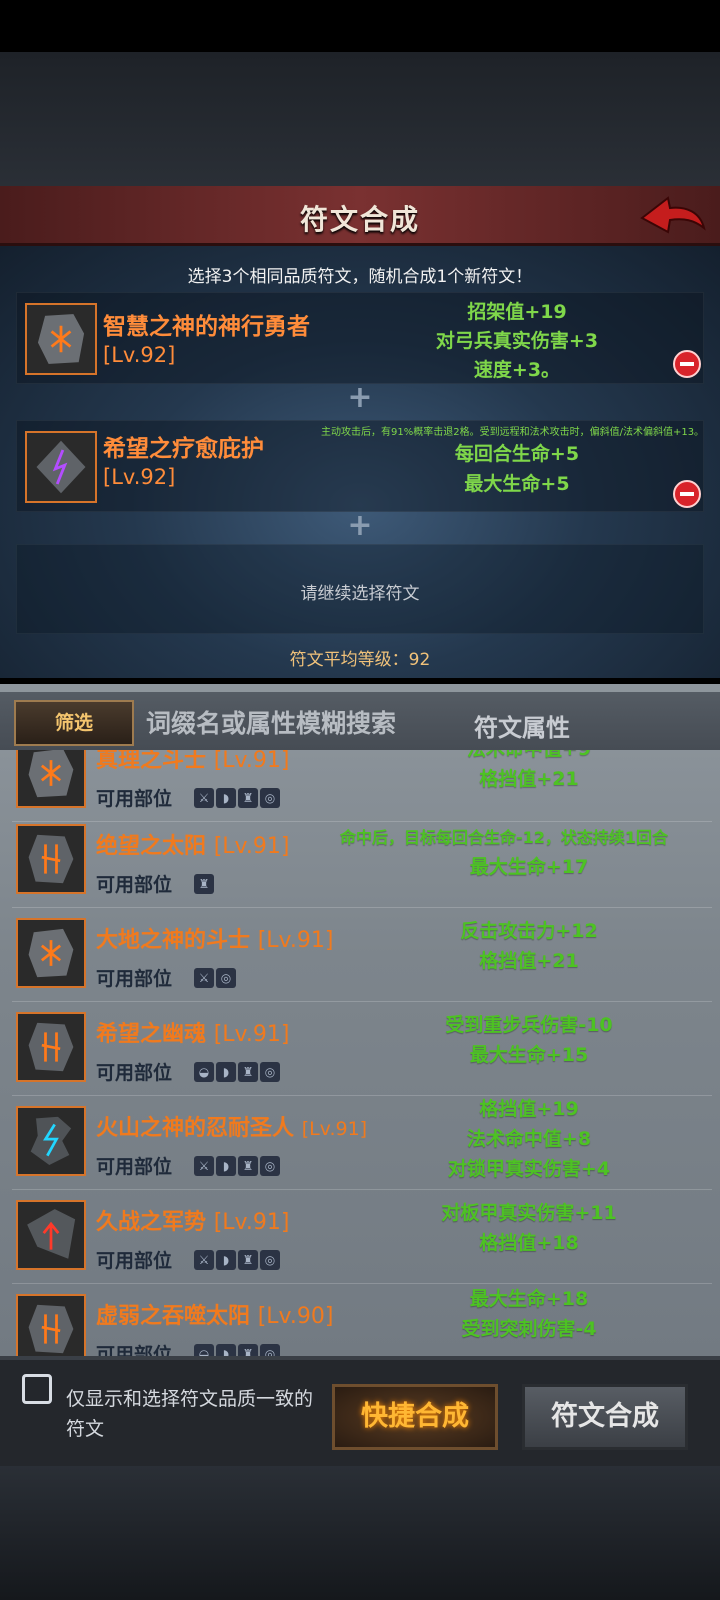 This screenshot has width=720, height=1600. Describe the element at coordinates (517, 312) in the screenshot. I see `attr-line: 招架值+19` at that location.